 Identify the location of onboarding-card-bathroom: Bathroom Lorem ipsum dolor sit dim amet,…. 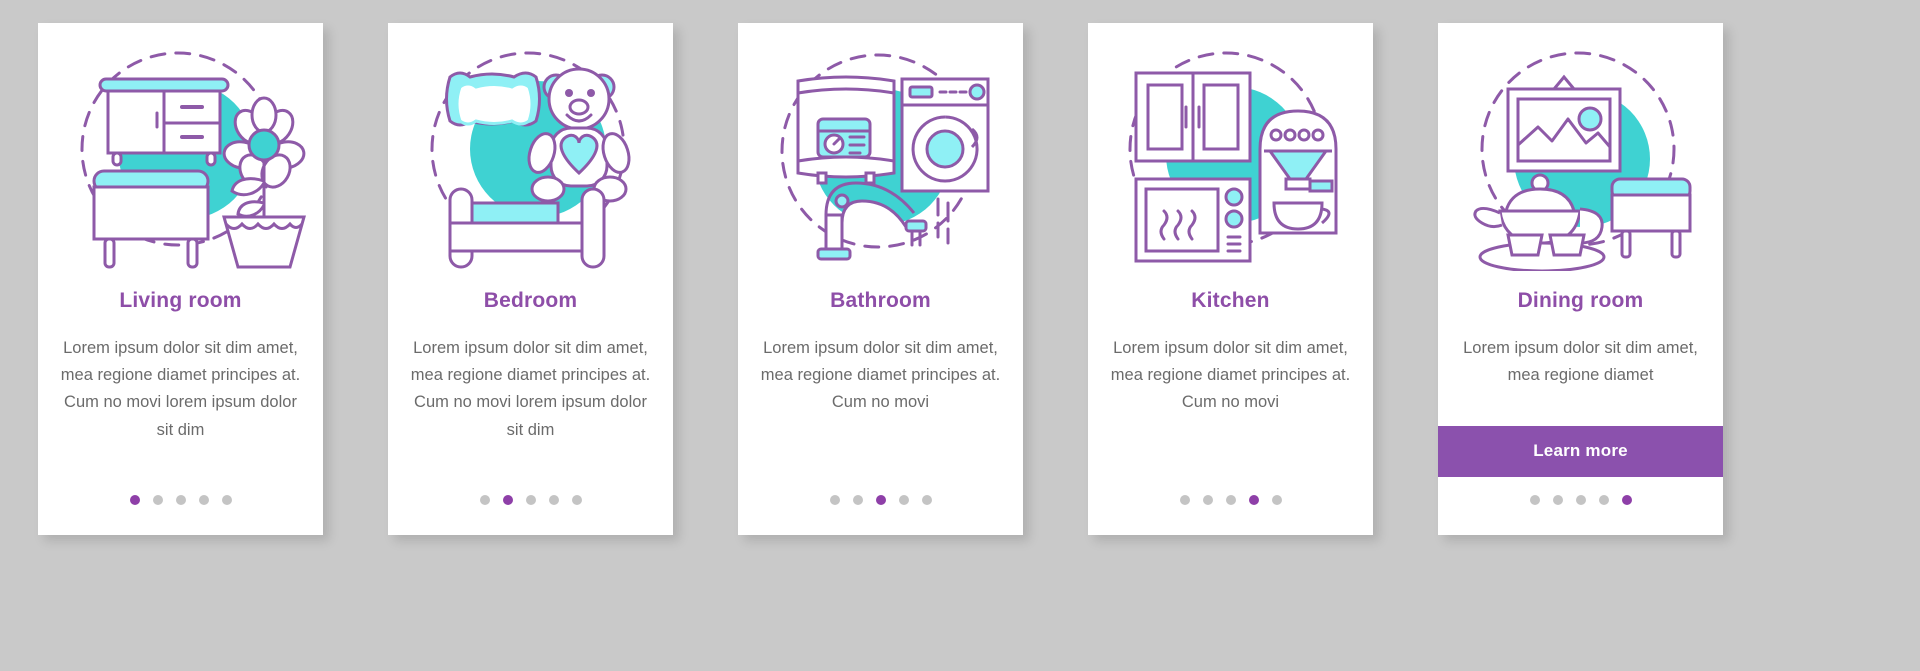
(880, 279).